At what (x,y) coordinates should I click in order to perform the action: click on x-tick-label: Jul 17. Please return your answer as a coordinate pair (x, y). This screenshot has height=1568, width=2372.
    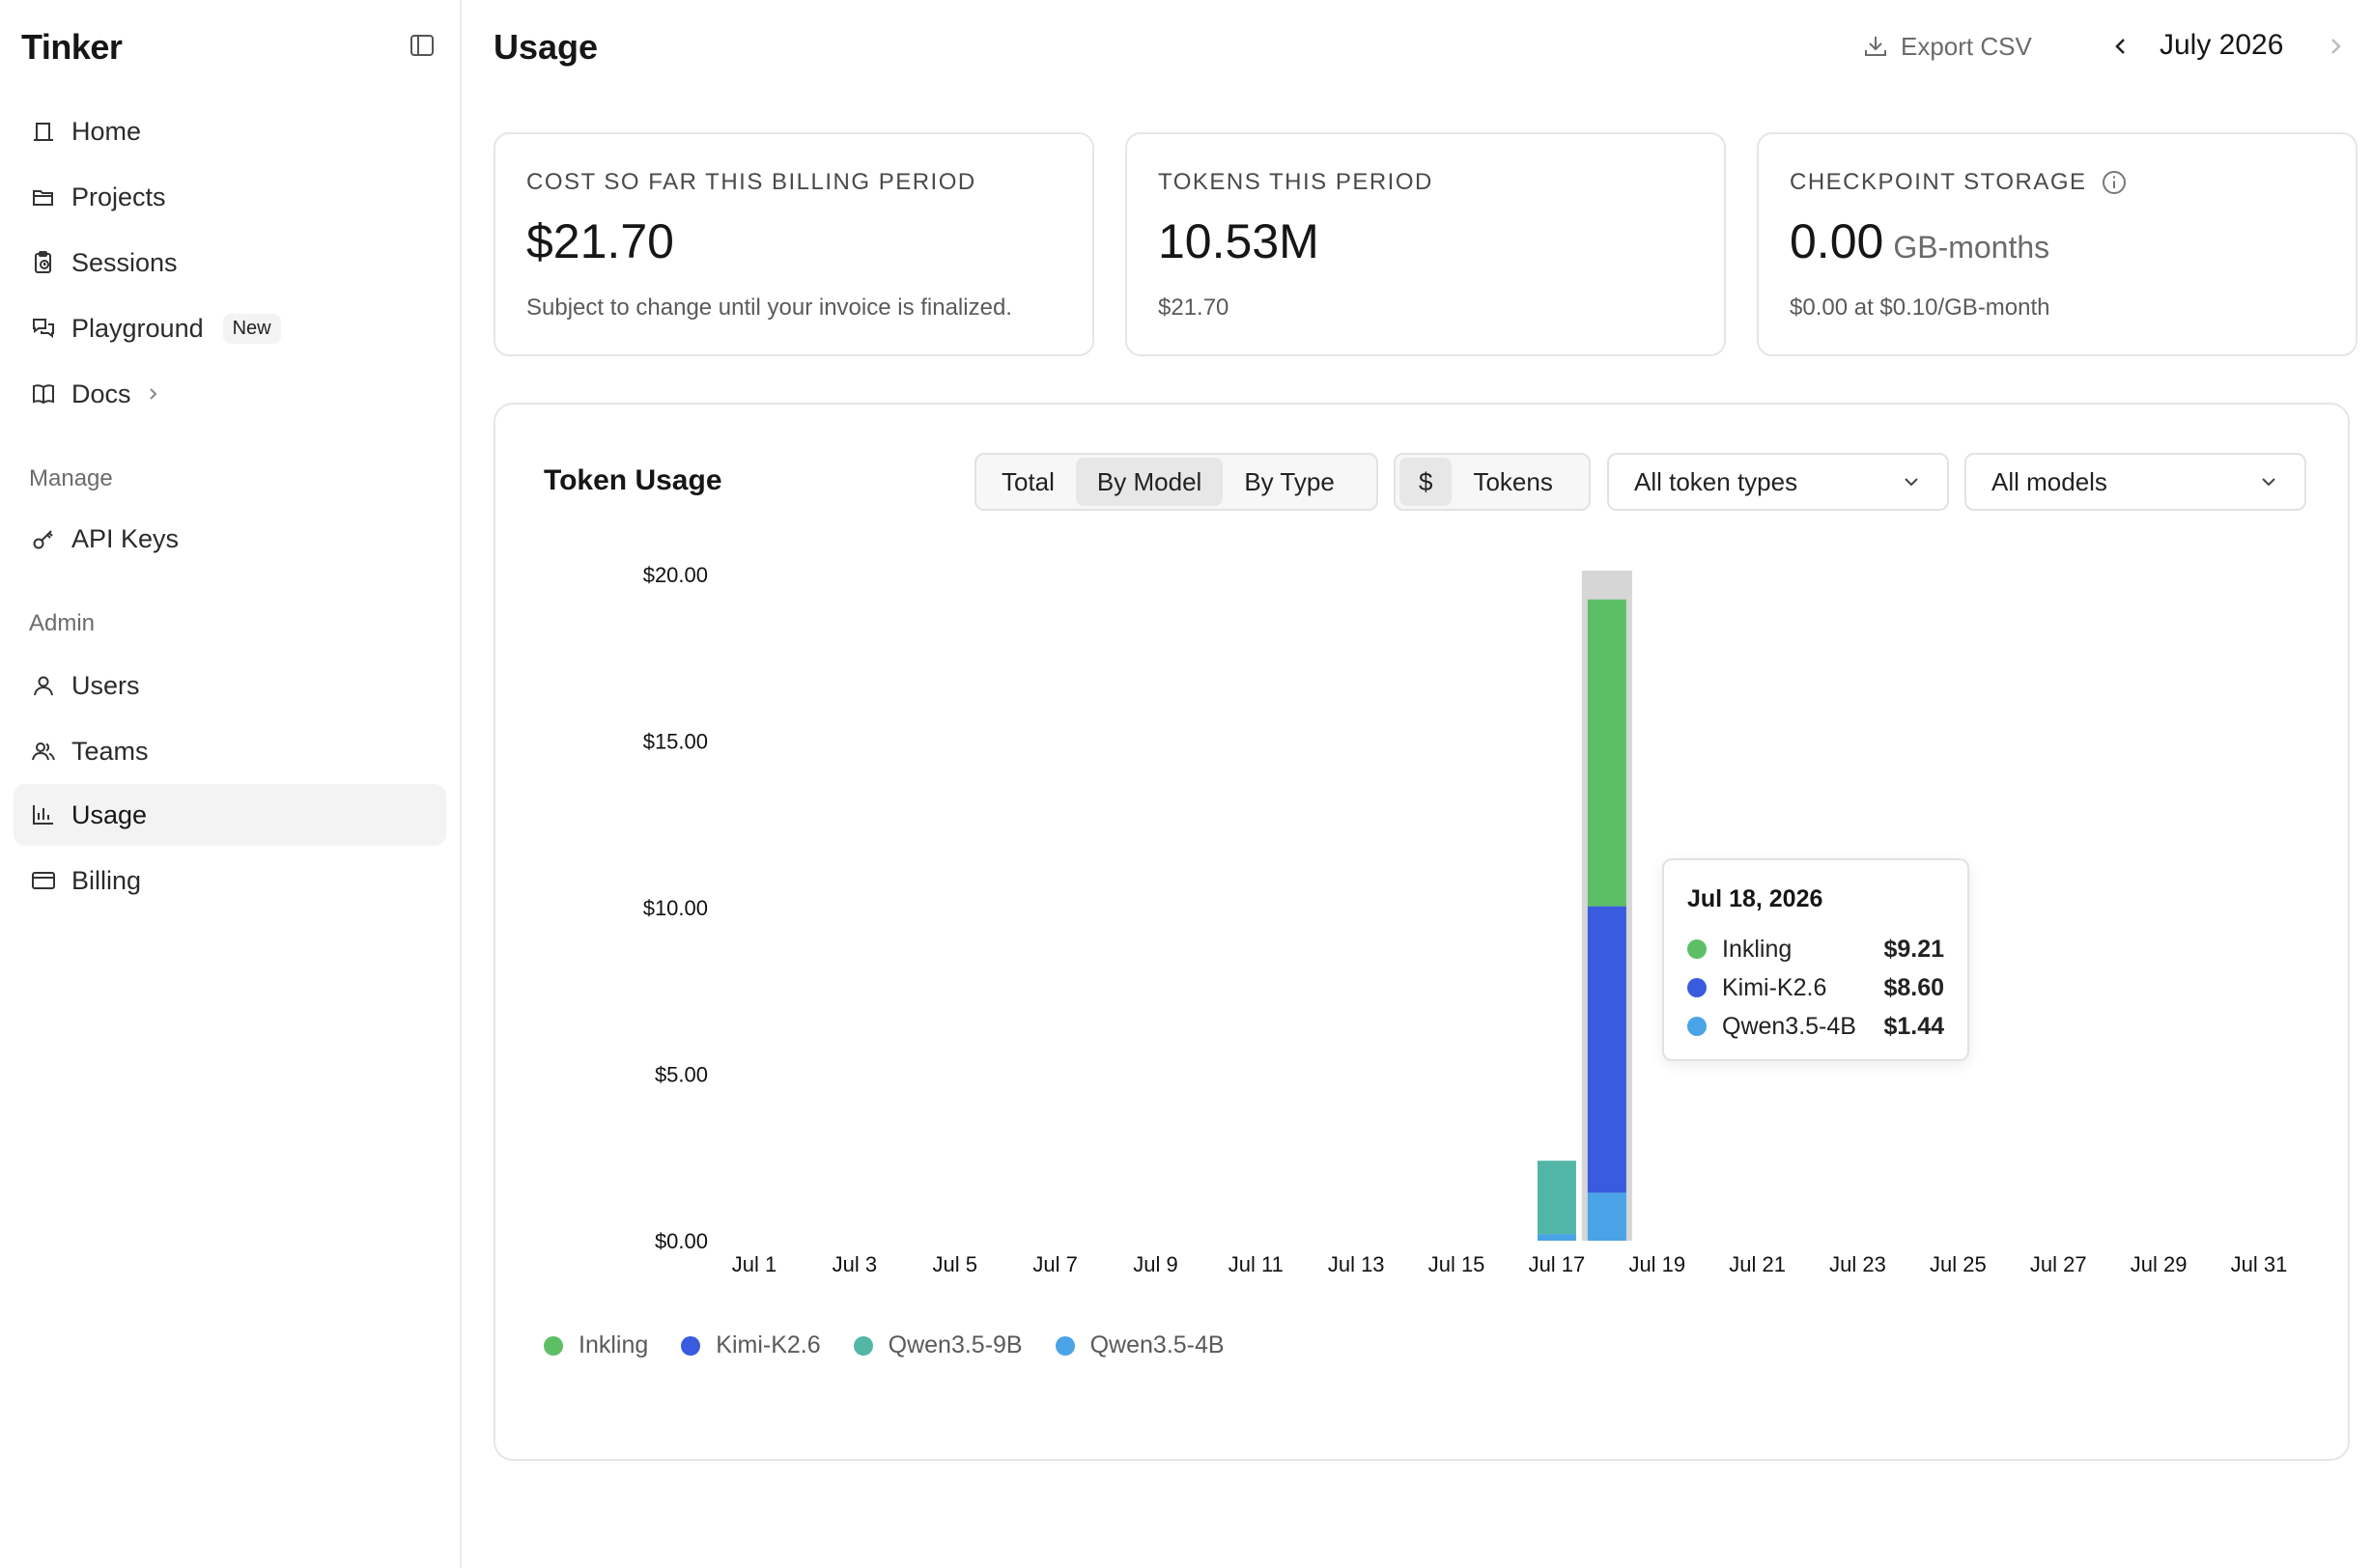
    Looking at the image, I should click on (1557, 1264).